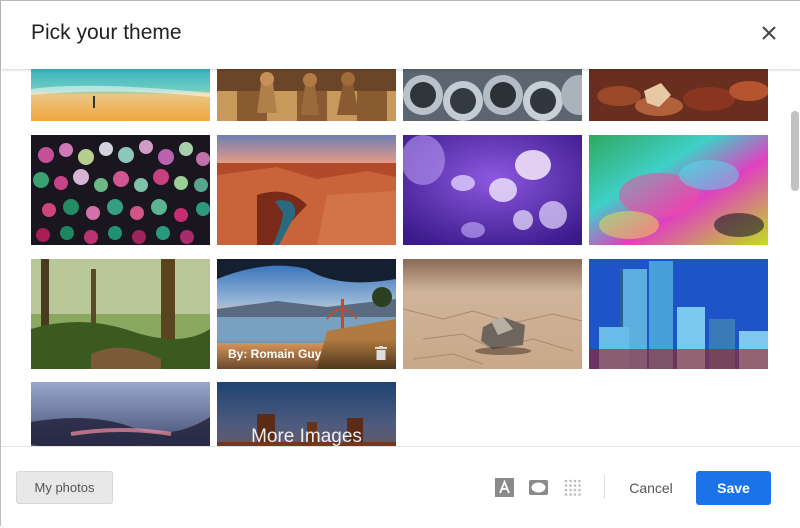 The height and width of the screenshot is (528, 800). I want to click on cancel-button: Cancel, so click(651, 487).